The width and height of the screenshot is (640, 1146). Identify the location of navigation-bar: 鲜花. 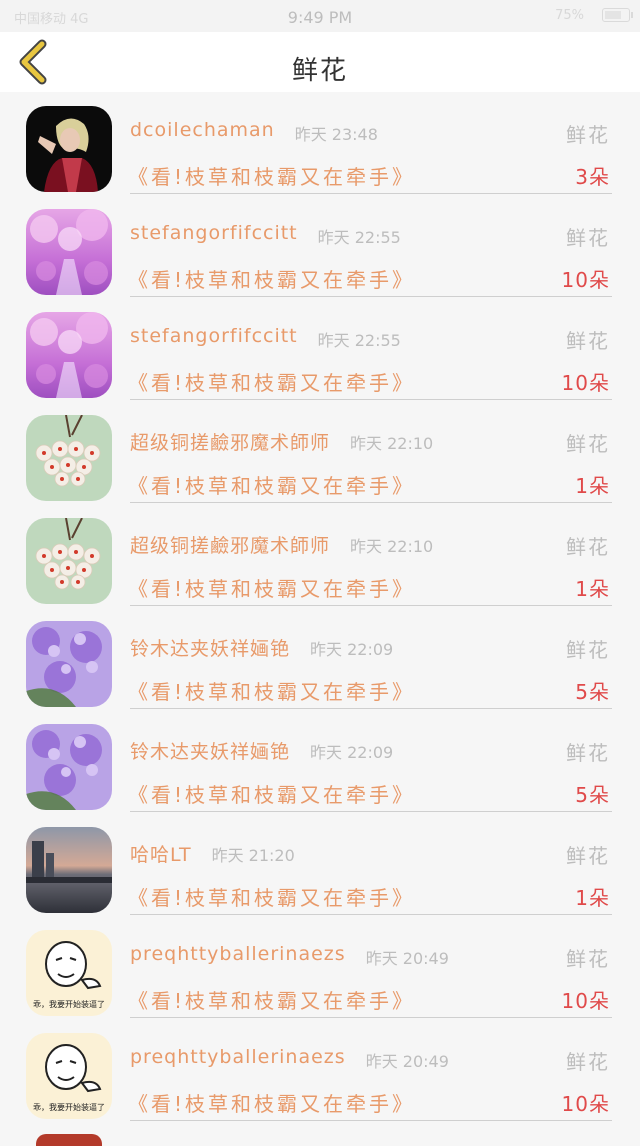
(320, 62).